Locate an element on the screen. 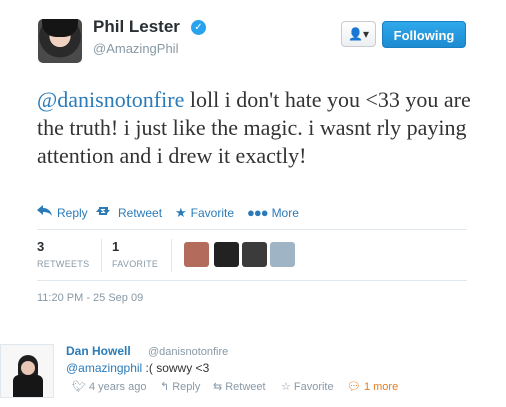  reply-author-name: Dan Howell is located at coordinates (98, 351).